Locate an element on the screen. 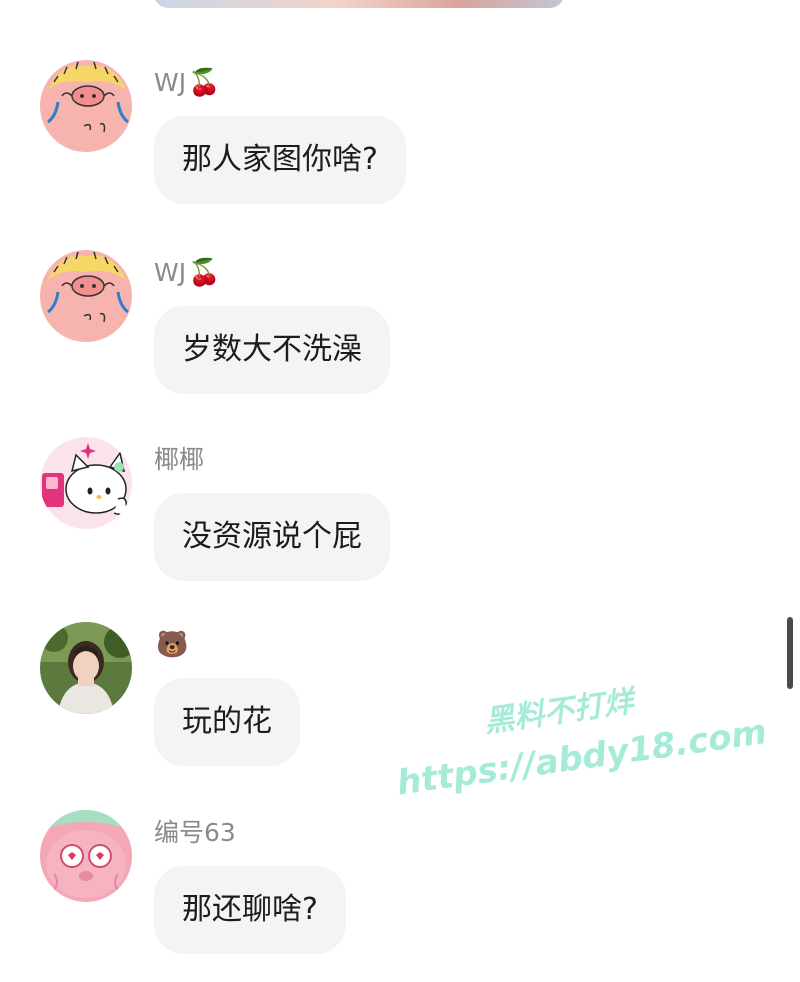 Image resolution: width=800 pixels, height=982 pixels. bear-icon: 🐻 is located at coordinates (172, 645).